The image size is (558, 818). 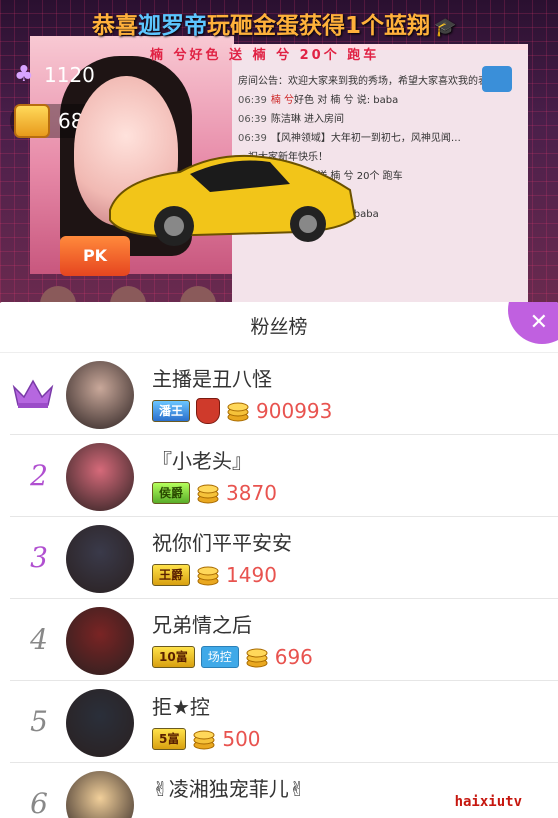 I want to click on viewer-count-value: 1120, so click(x=69, y=75).